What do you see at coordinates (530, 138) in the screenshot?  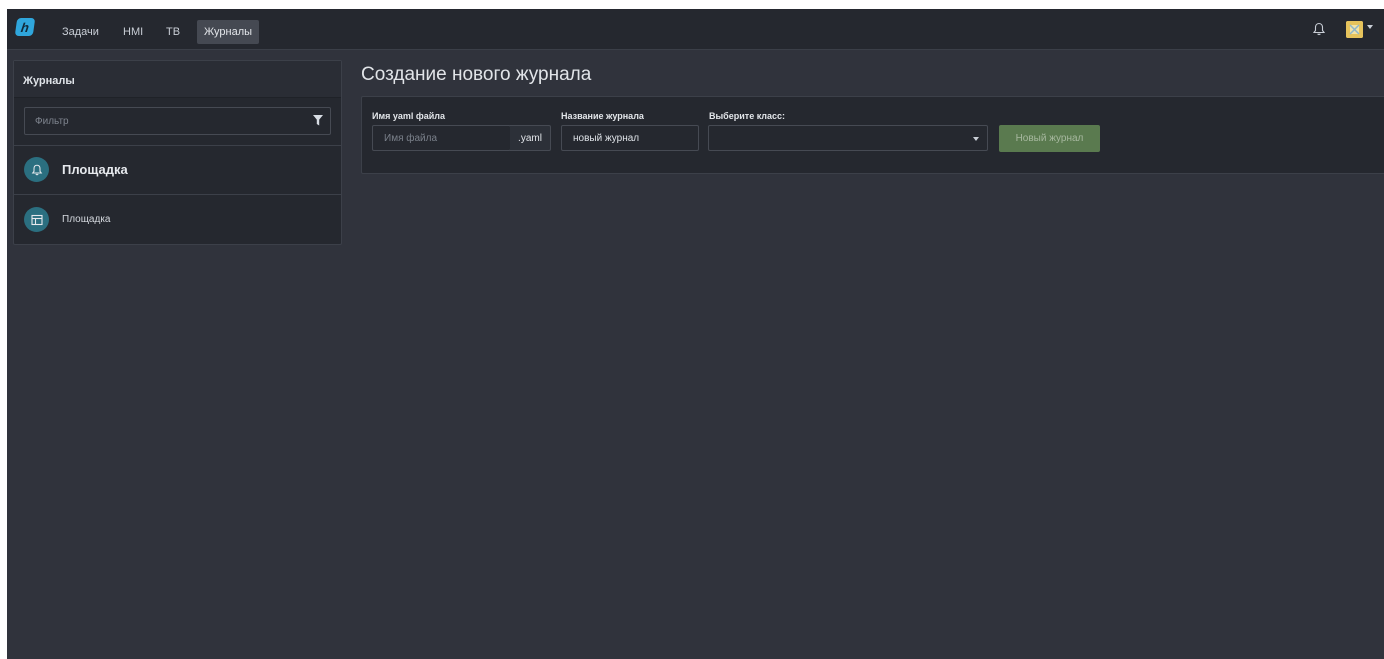 I see `yaml-suffix: .yaml` at bounding box center [530, 138].